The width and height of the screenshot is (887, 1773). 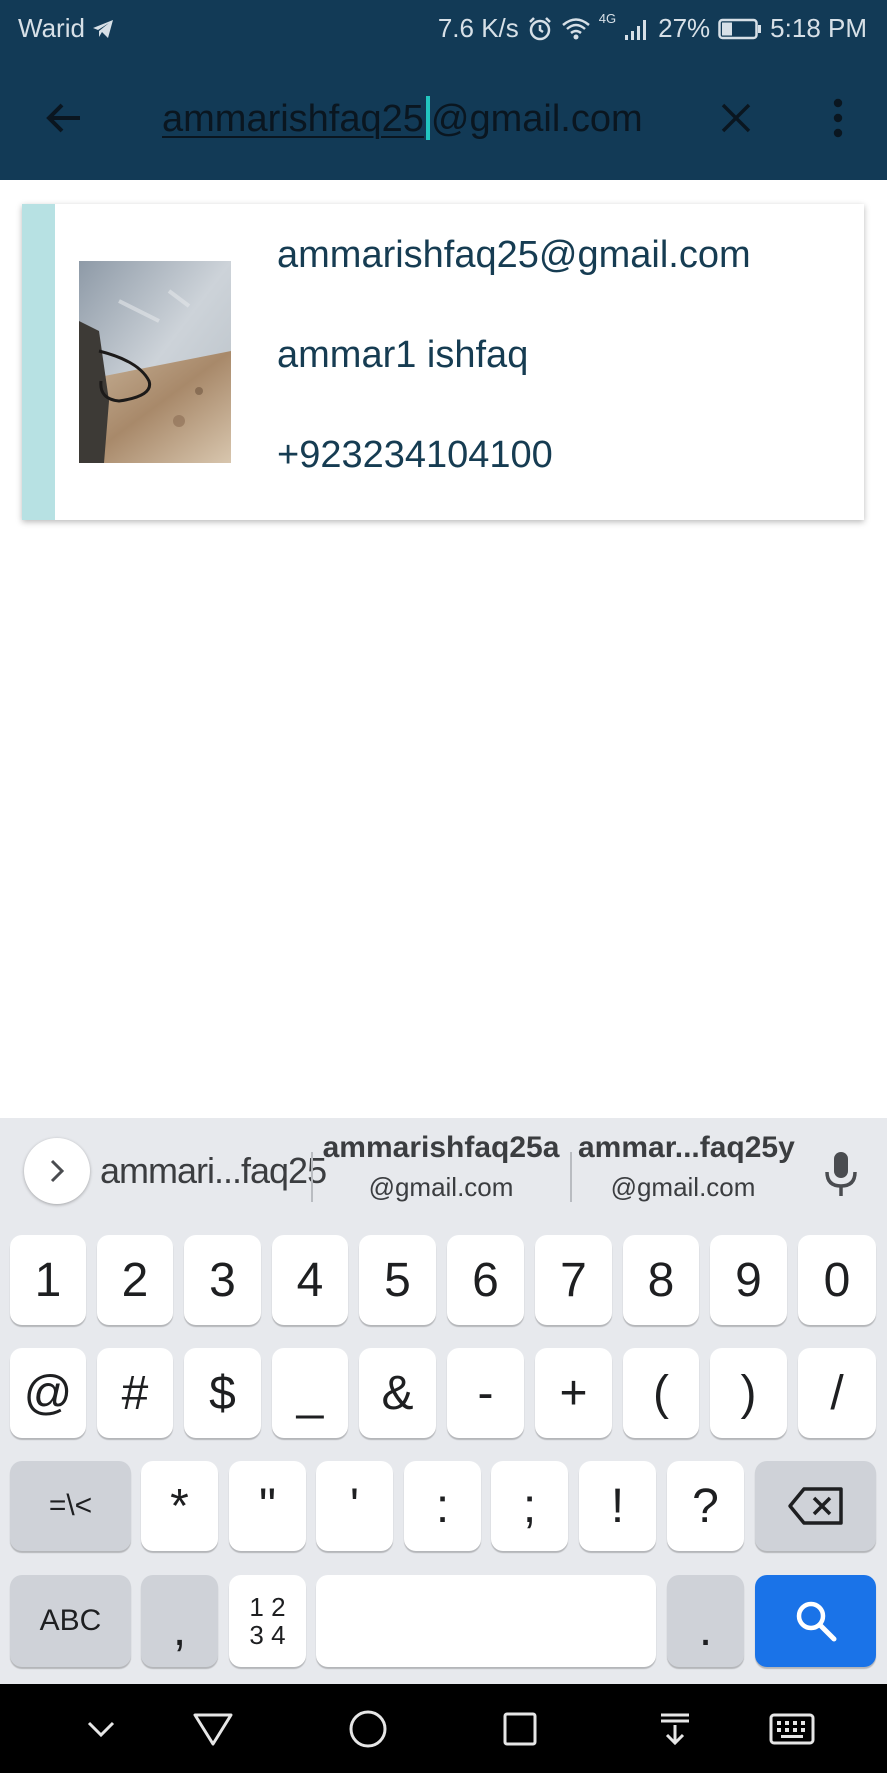 I want to click on carrier-group: Warid, so click(x=66, y=28).